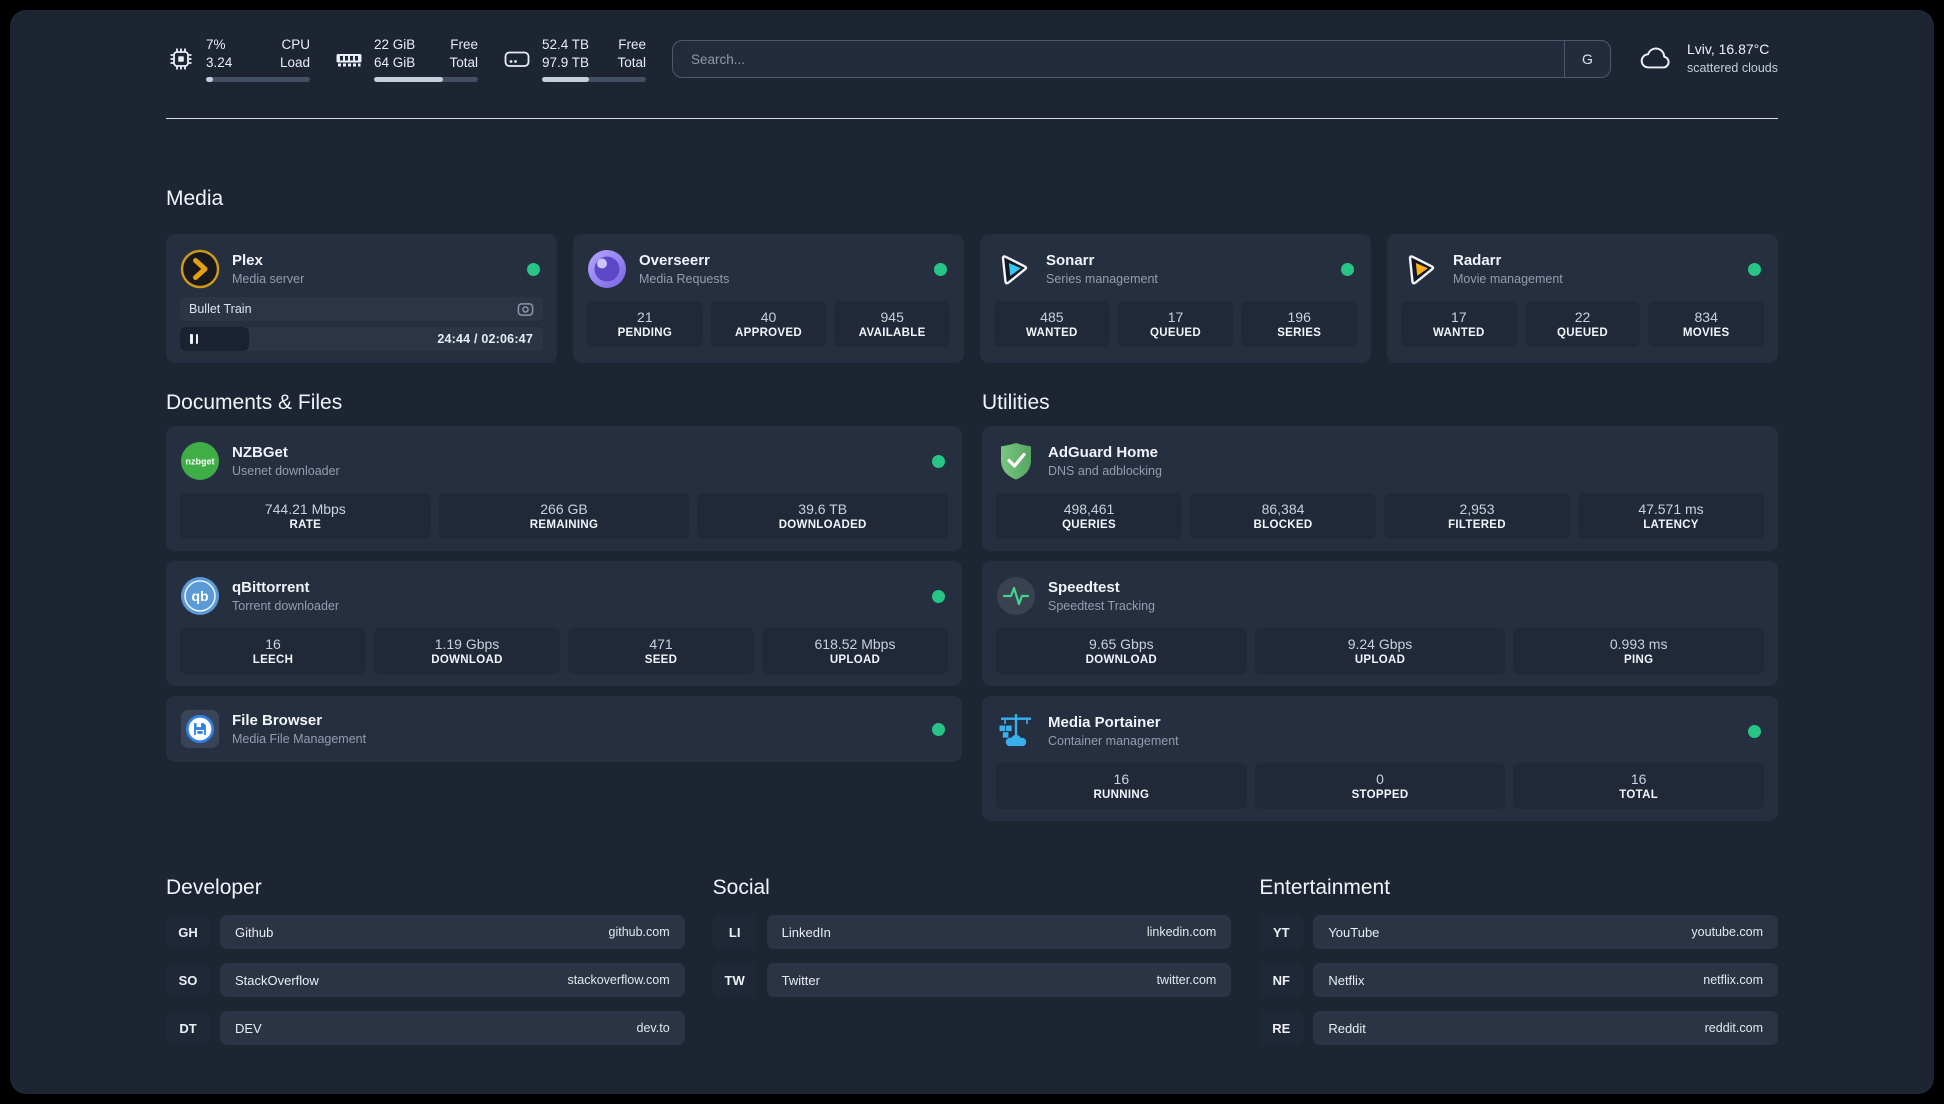 The width and height of the screenshot is (1944, 1104). What do you see at coordinates (1346, 980) in the screenshot?
I see `bookmark-name: Netflix` at bounding box center [1346, 980].